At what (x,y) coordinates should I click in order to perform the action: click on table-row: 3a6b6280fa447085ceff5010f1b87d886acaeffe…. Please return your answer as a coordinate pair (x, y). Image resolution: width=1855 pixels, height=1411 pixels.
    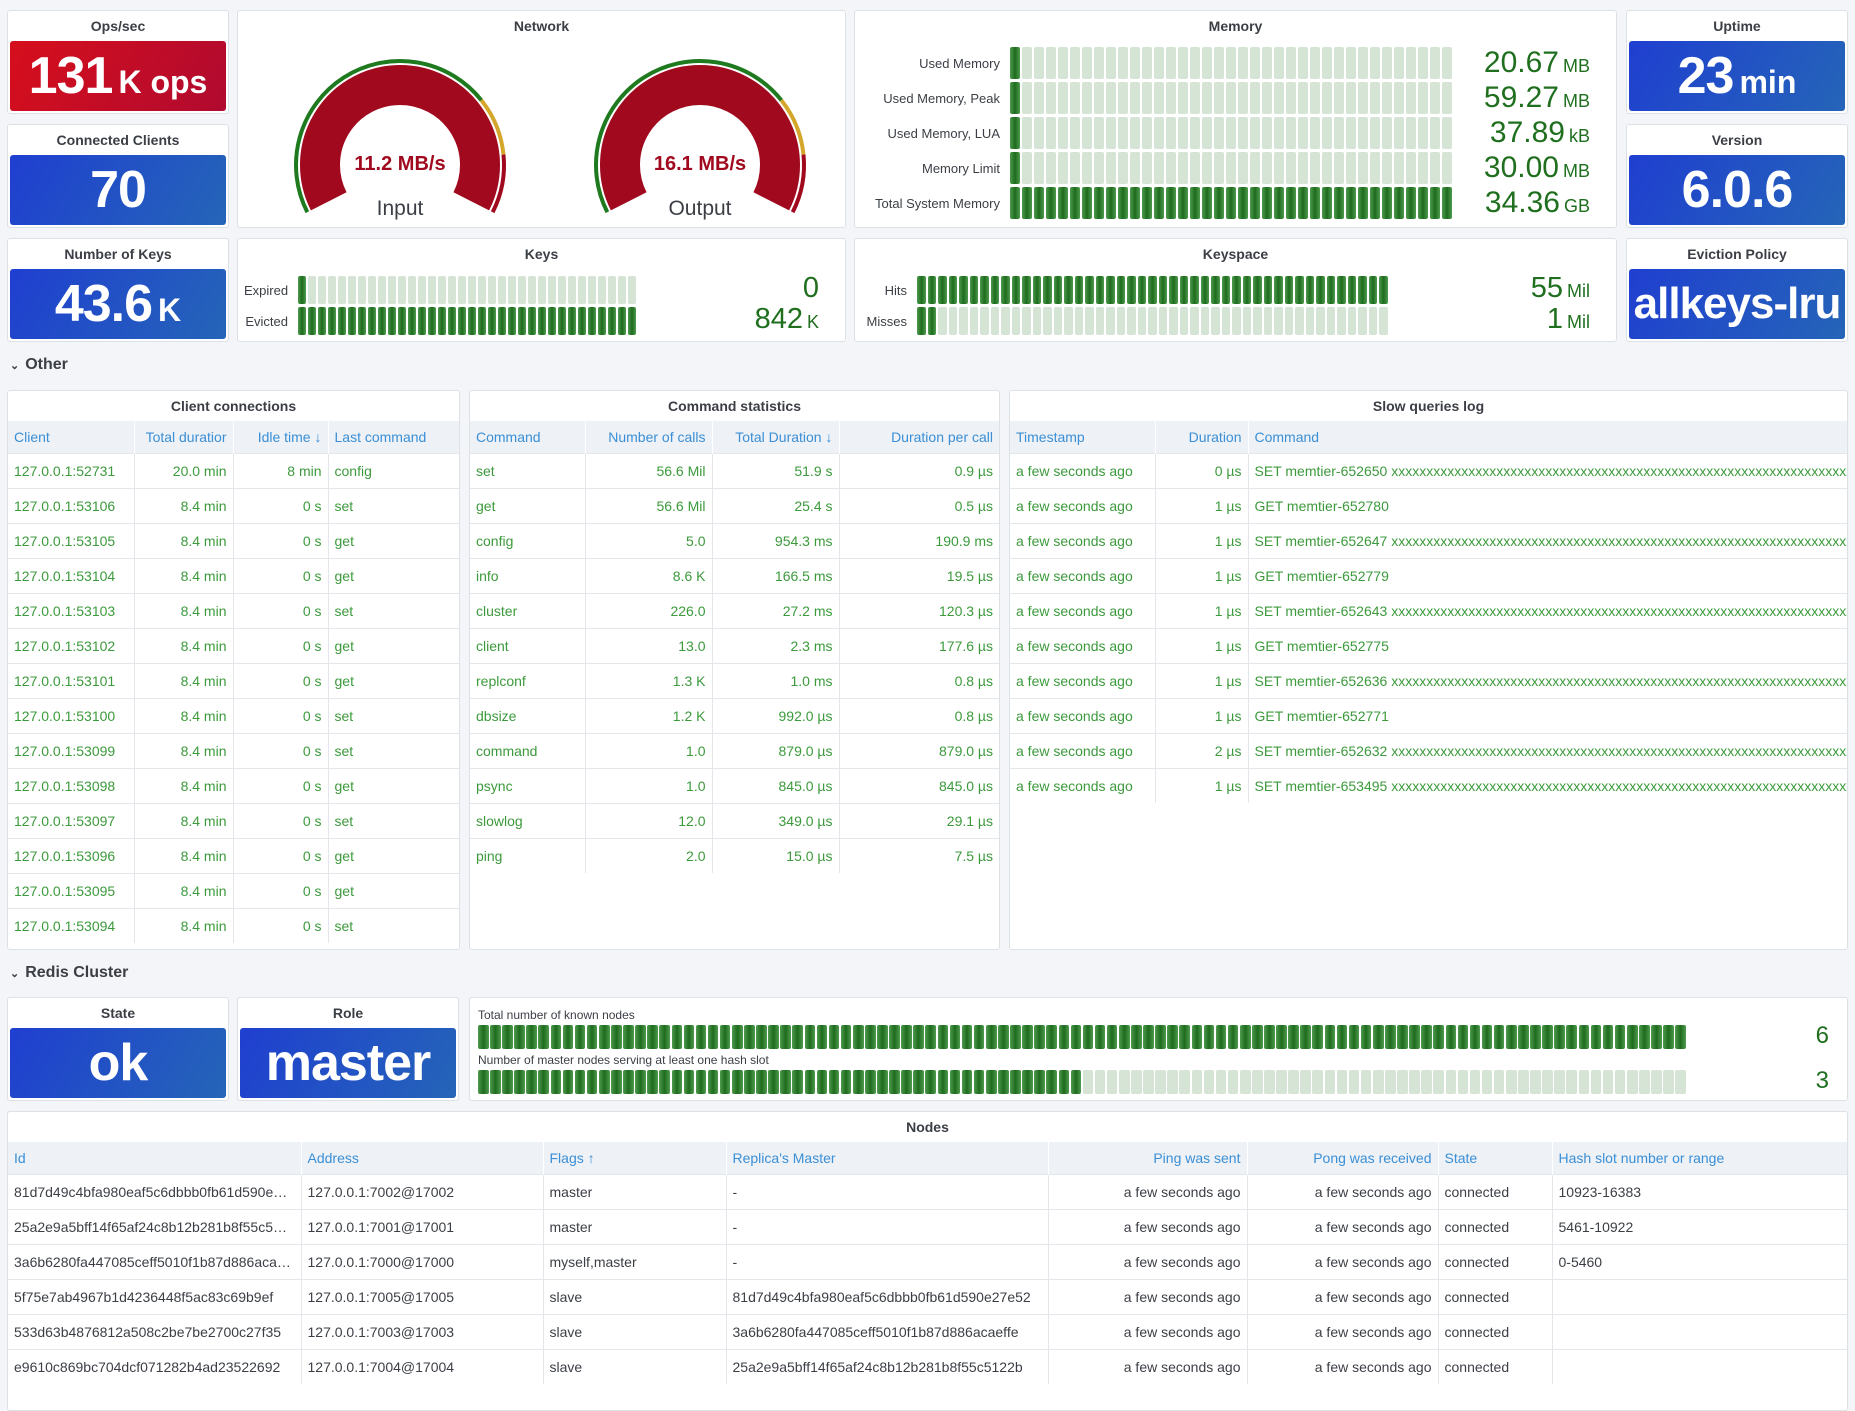
    Looking at the image, I should click on (927, 1261).